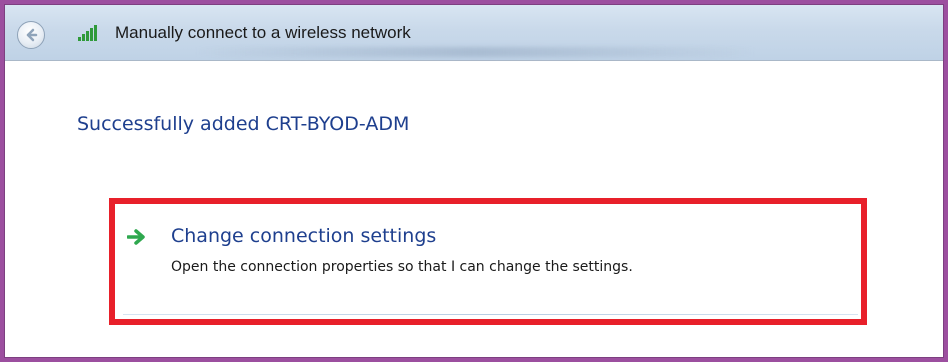 The image size is (948, 362). I want to click on success-heading: Successfully added CRT-BYOD-ADM, so click(243, 124).